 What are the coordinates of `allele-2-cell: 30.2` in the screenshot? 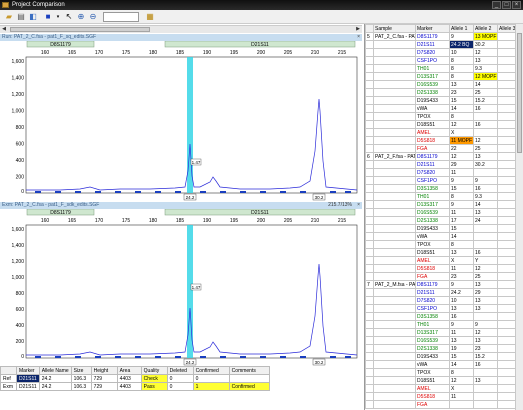 It's located at (485, 44).